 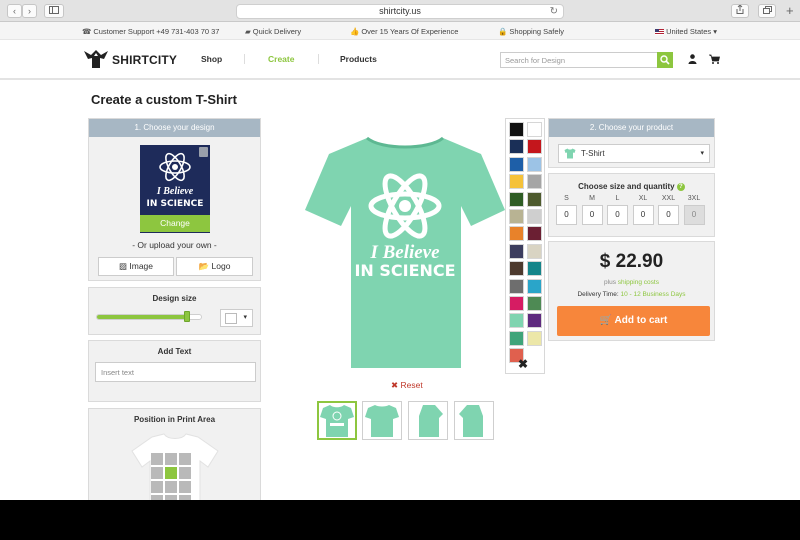 I want to click on user-icon, so click(x=692, y=59).